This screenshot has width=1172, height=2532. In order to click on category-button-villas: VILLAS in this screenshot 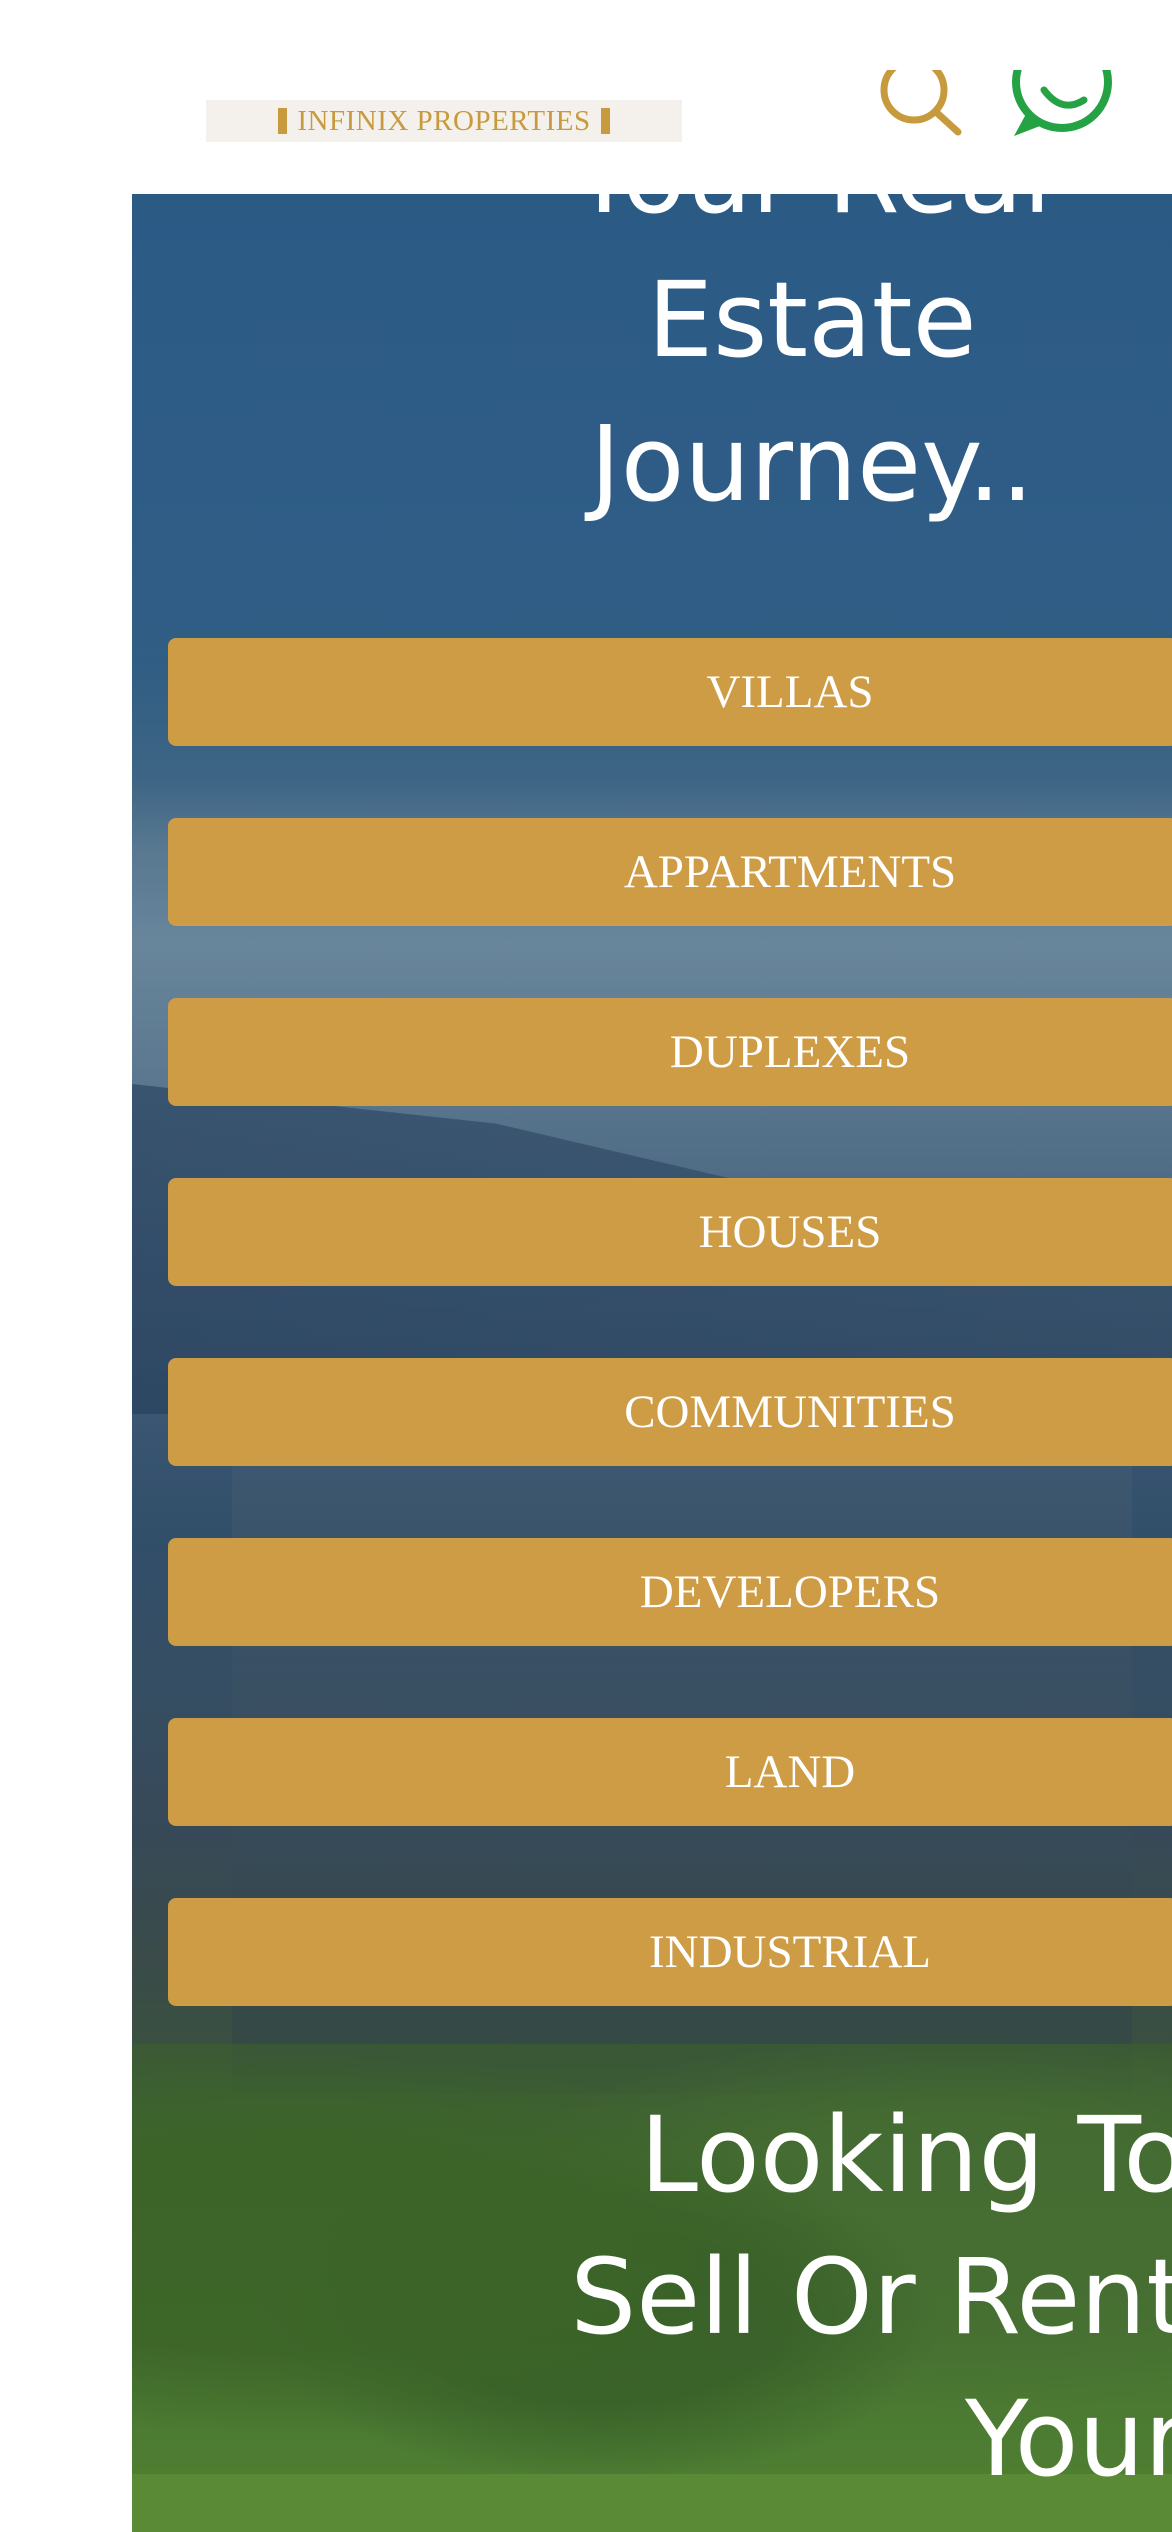, I will do `click(670, 692)`.